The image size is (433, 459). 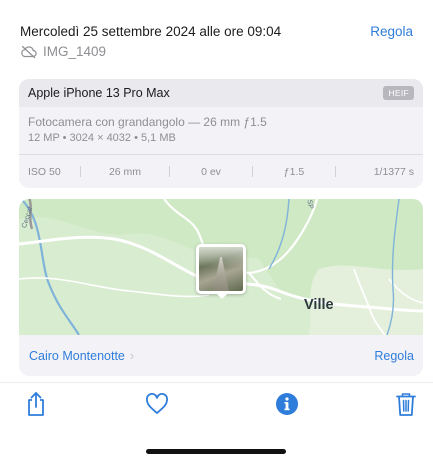 What do you see at coordinates (319, 305) in the screenshot?
I see `map-place-label: Ville` at bounding box center [319, 305].